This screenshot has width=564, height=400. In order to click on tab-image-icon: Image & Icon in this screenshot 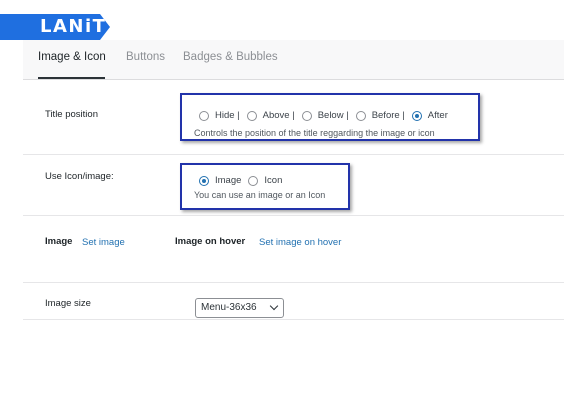, I will do `click(72, 57)`.